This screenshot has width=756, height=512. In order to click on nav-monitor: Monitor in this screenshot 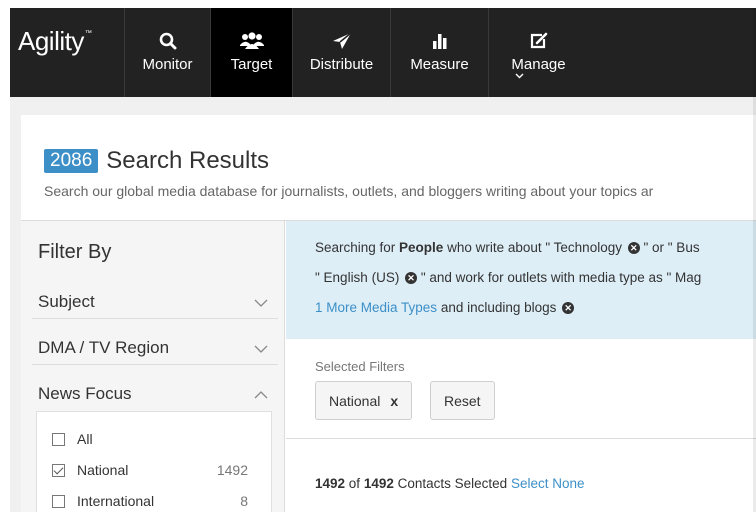, I will do `click(167, 52)`.